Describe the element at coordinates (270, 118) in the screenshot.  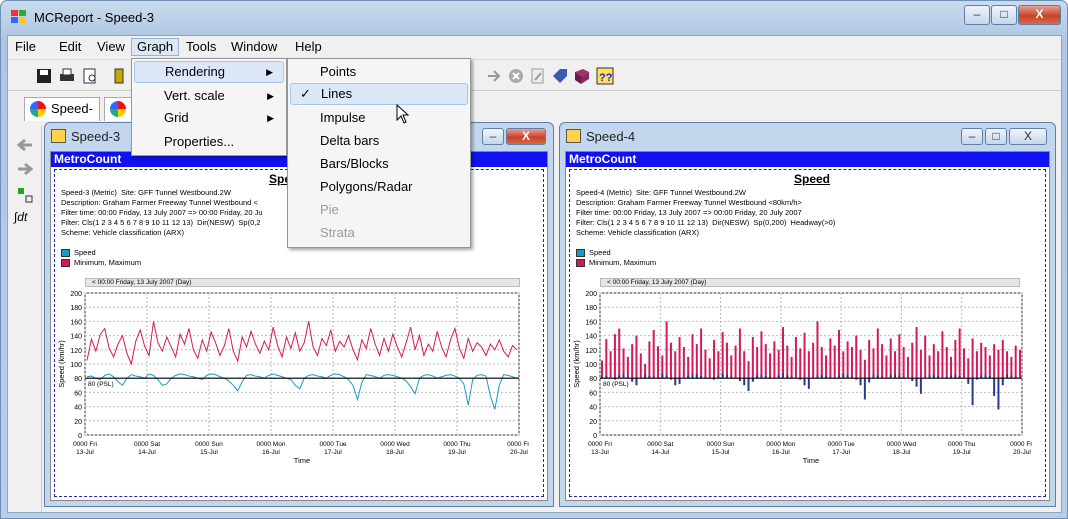
I see `submenu-arrow-icon: ▶` at that location.